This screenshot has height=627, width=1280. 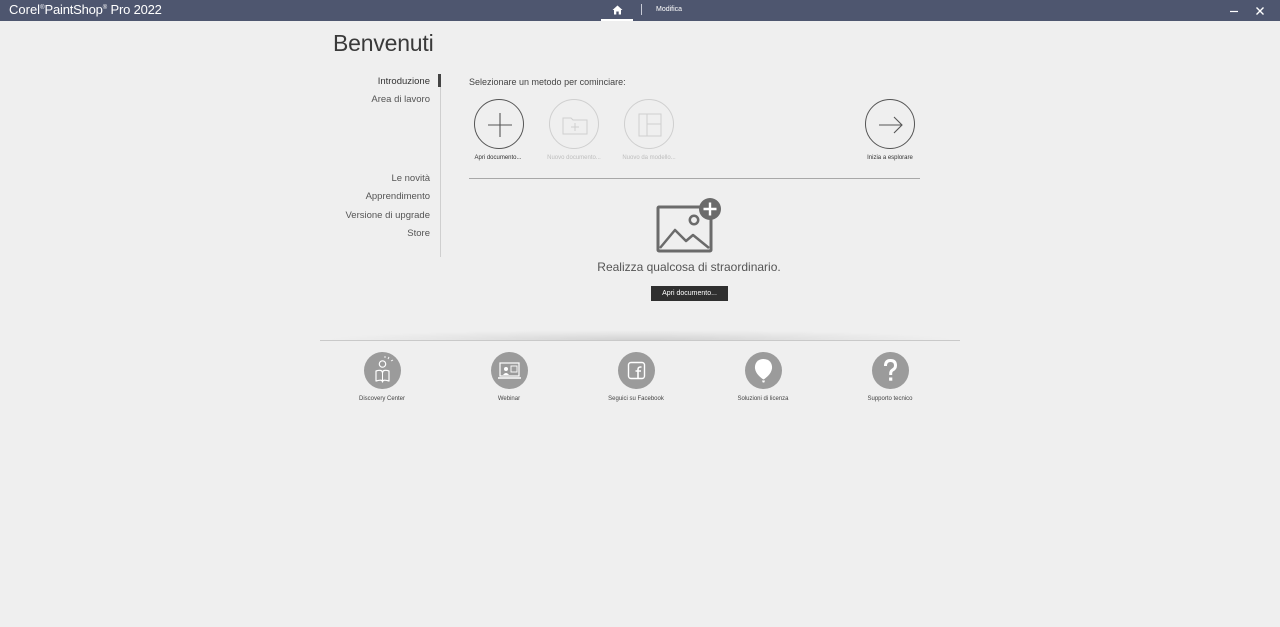 I want to click on facebook-circle, so click(x=636, y=370).